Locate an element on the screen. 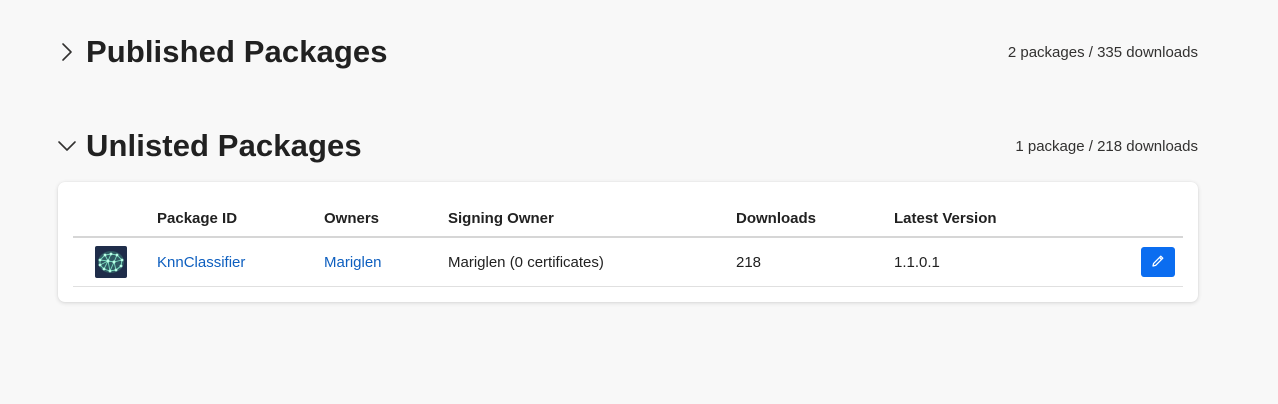  published-packages-stats: 2 packages / 335 downloads is located at coordinates (1102, 52).